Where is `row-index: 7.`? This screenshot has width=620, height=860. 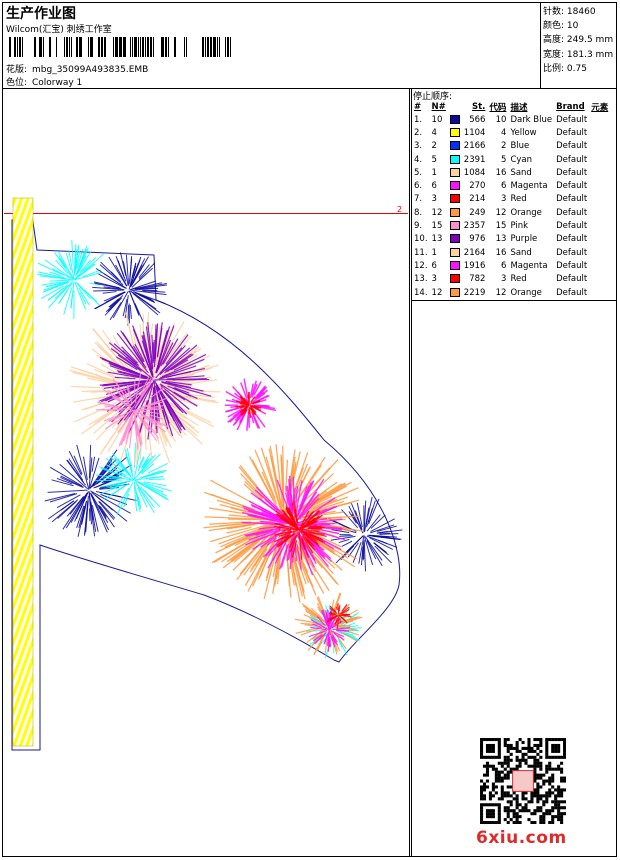 row-index: 7. is located at coordinates (418, 199).